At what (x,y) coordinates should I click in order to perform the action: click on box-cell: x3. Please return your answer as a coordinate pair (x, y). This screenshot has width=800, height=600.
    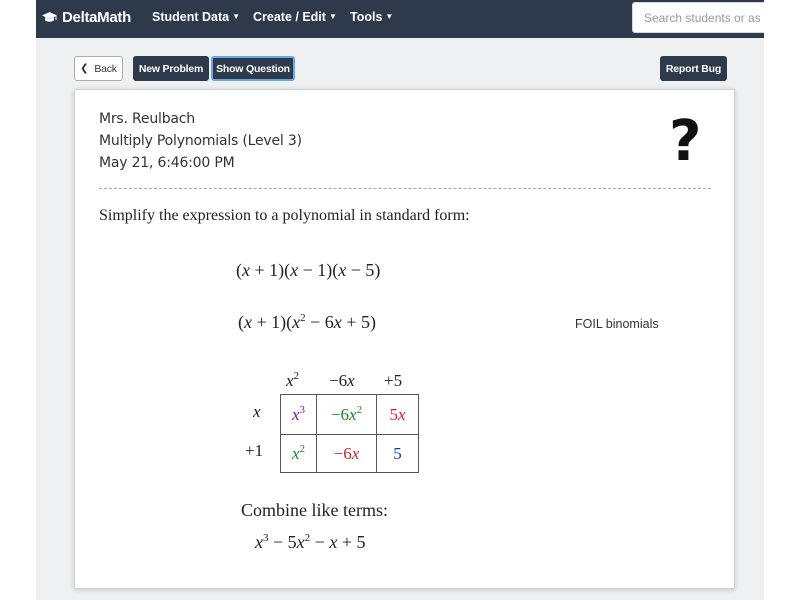
    Looking at the image, I should click on (298, 414).